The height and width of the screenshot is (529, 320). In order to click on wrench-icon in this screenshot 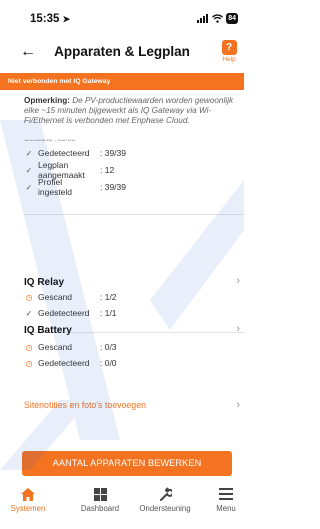, I will do `click(165, 494)`.